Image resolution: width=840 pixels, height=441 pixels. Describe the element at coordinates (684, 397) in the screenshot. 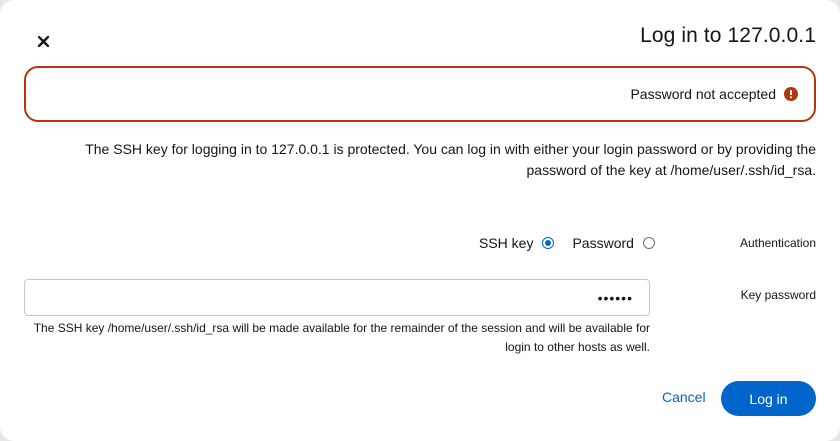

I see `cancel-button: Cancel` at that location.